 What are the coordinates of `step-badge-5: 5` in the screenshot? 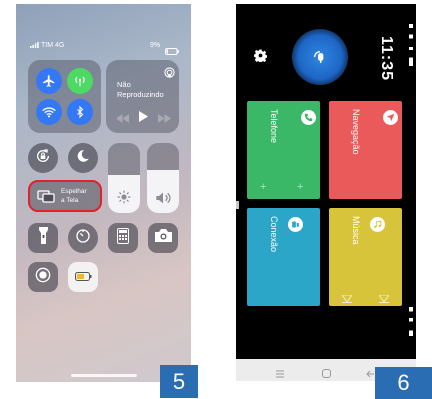 It's located at (179, 381).